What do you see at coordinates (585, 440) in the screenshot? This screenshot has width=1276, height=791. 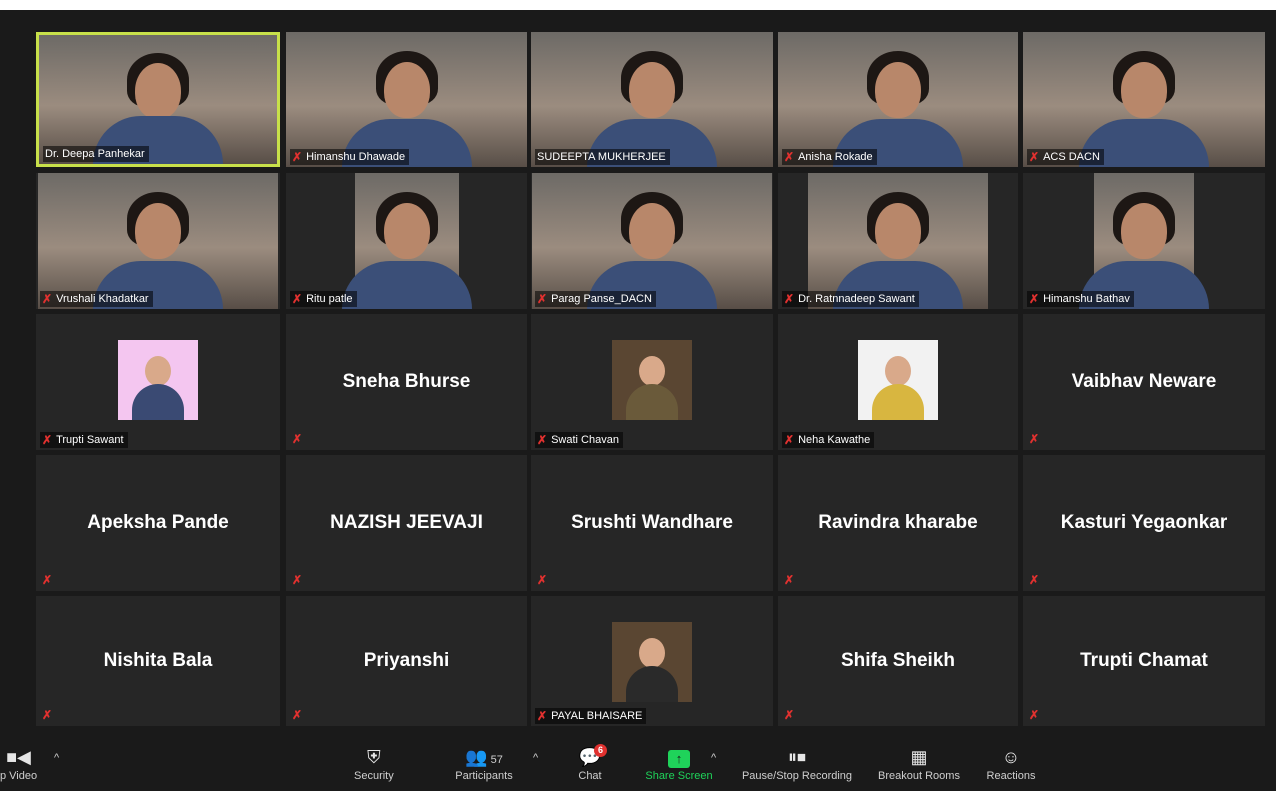 I see `participant-name: Swati Chavan` at bounding box center [585, 440].